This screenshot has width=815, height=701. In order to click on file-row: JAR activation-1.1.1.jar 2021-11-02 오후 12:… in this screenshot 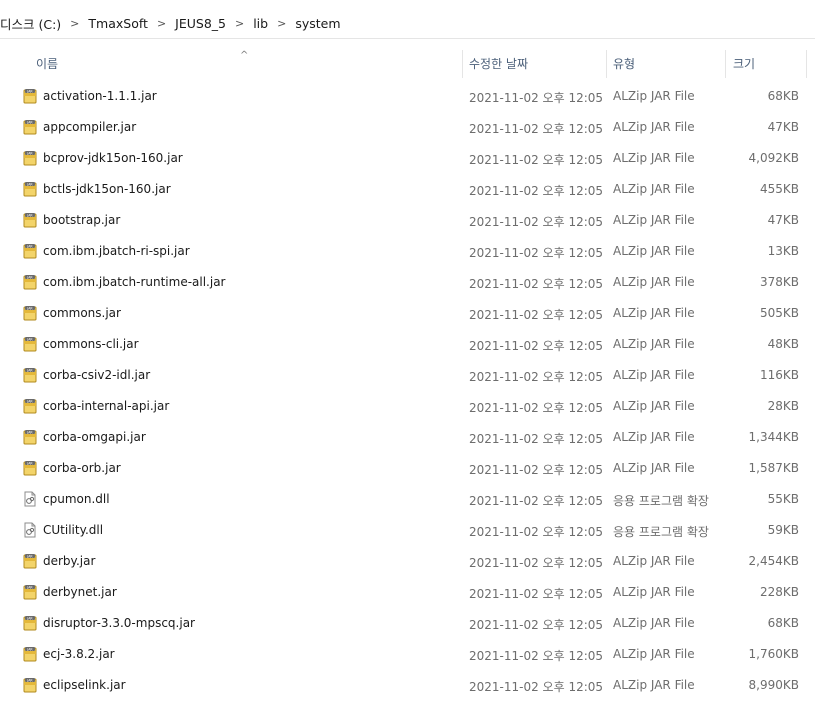, I will do `click(407, 96)`.